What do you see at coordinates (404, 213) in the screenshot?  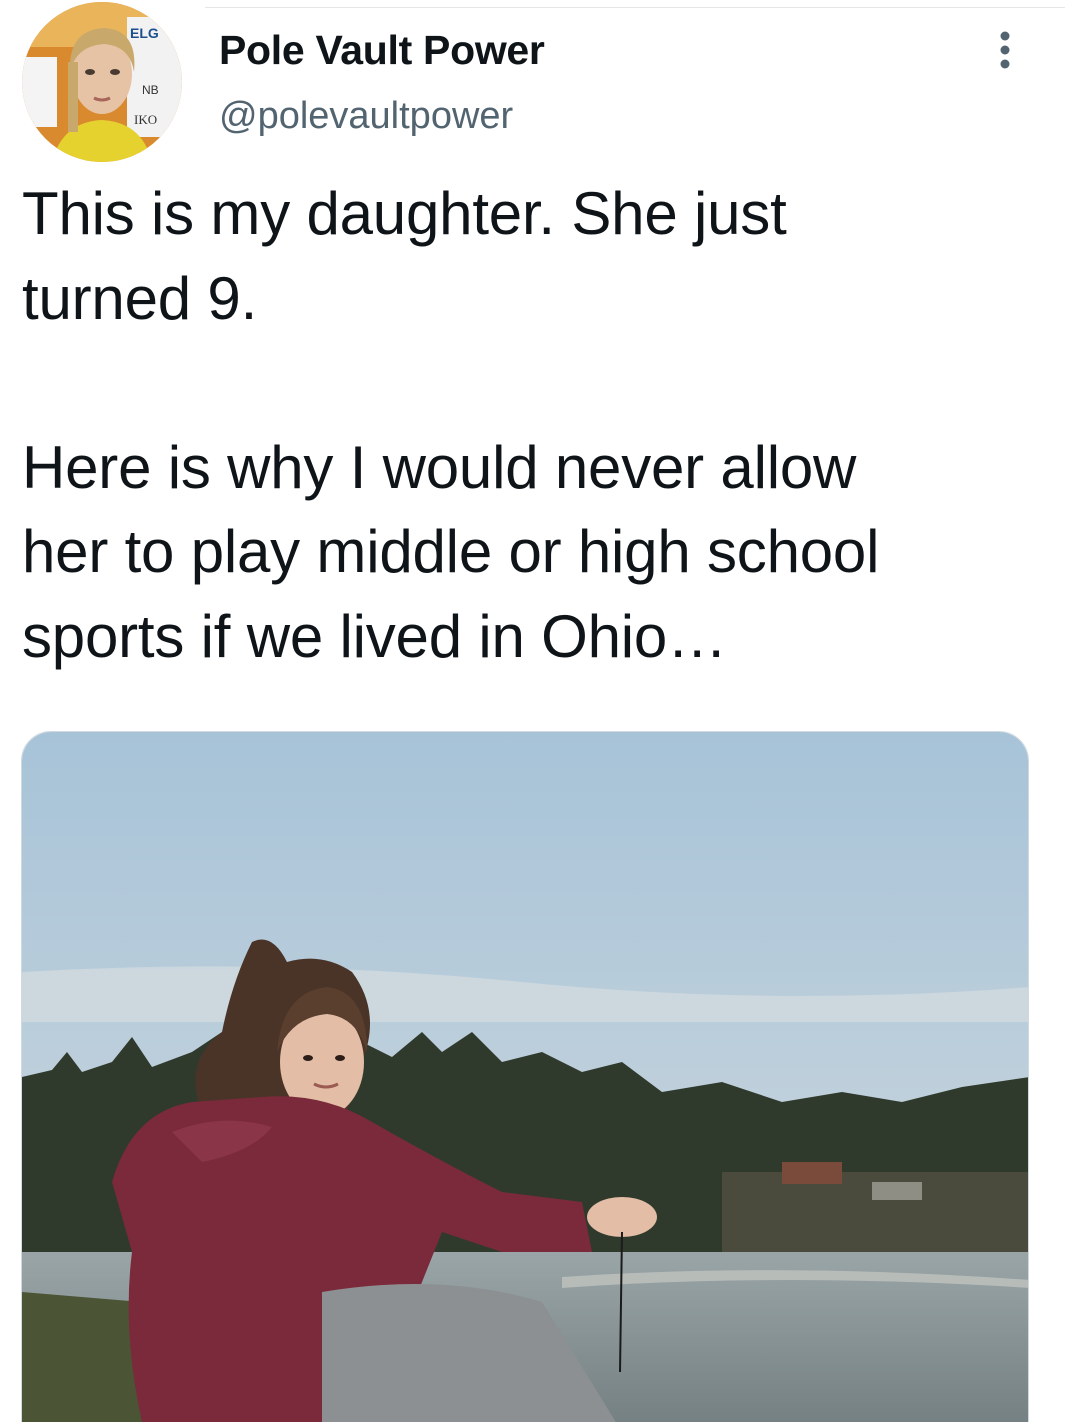 I see `tweet-line: This is my daughter. She just` at bounding box center [404, 213].